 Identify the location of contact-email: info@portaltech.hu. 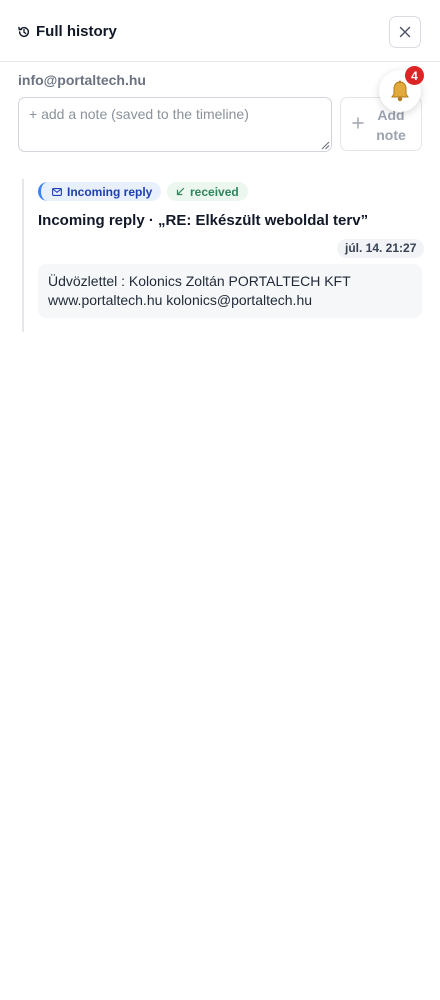
(82, 80).